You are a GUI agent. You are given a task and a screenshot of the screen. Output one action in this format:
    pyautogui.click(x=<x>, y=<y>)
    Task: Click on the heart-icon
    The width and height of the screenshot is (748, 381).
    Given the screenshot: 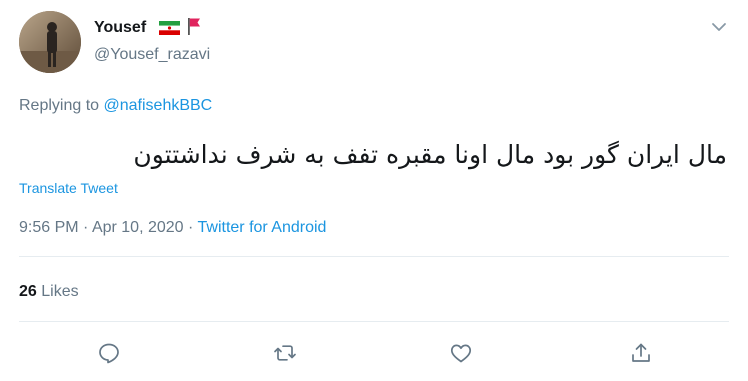 What is the action you would take?
    pyautogui.click(x=461, y=353)
    